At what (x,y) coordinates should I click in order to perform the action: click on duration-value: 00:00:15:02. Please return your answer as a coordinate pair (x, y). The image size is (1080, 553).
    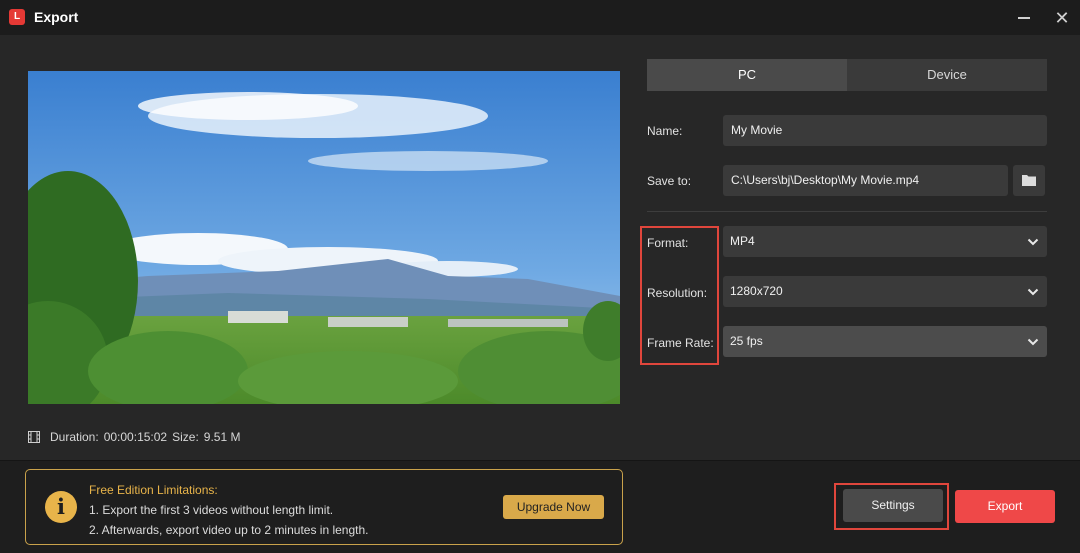
    Looking at the image, I should click on (135, 437).